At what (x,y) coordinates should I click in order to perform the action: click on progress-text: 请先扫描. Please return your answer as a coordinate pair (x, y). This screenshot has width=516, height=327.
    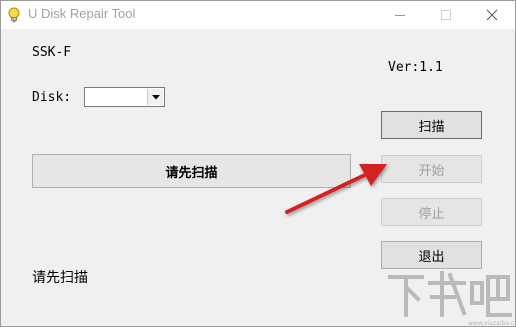
    Looking at the image, I should click on (191, 173).